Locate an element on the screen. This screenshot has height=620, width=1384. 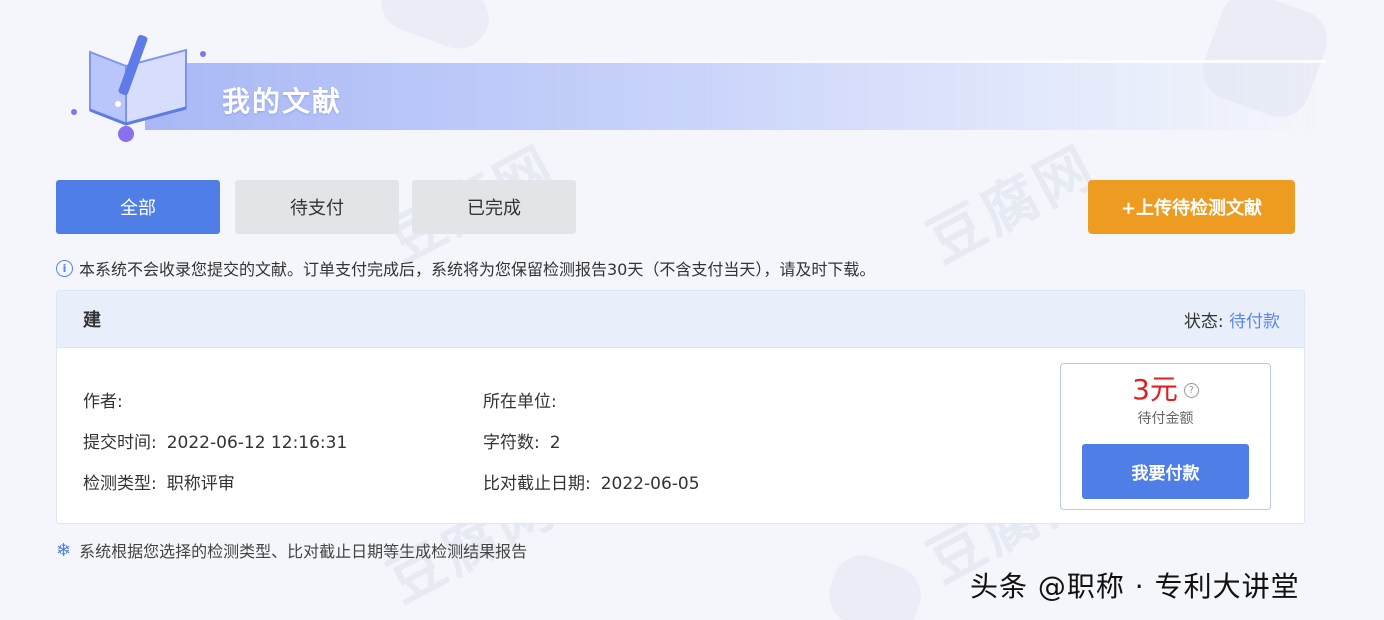
help-icon: ? is located at coordinates (1191, 390).